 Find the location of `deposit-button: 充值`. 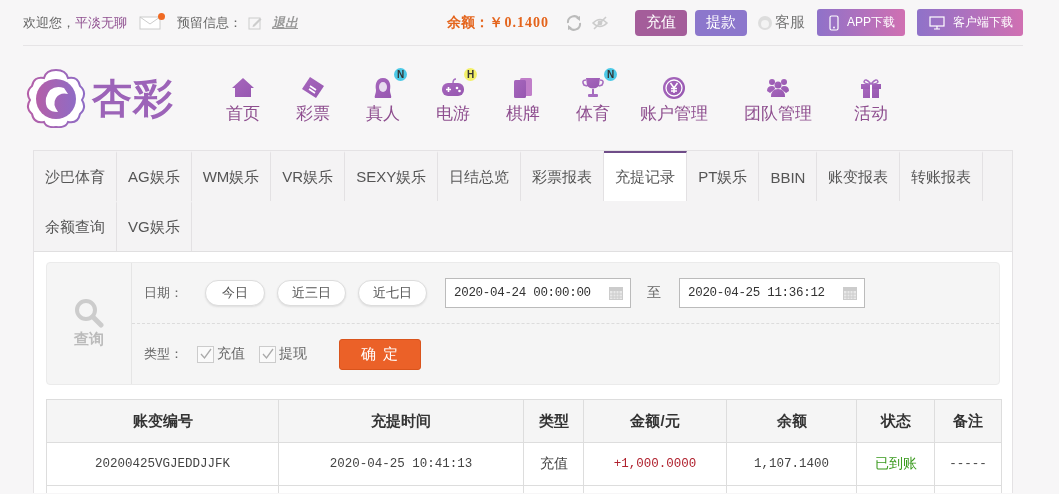

deposit-button: 充值 is located at coordinates (661, 22).